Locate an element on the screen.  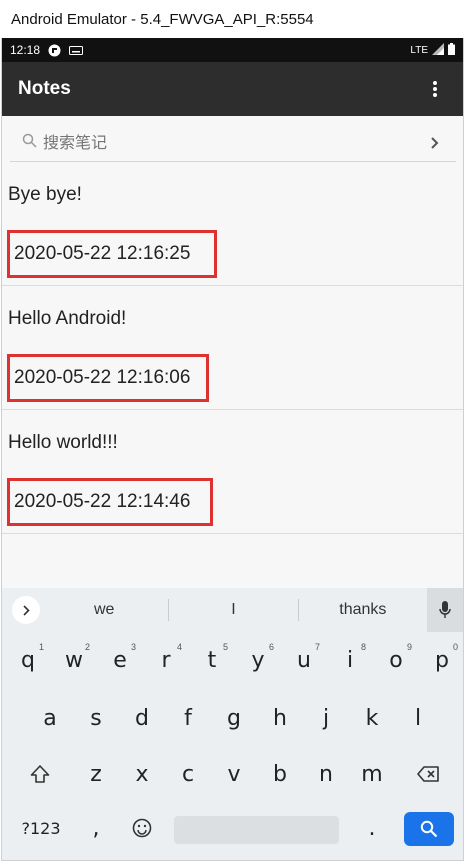
emoji-icon is located at coordinates (142, 828).